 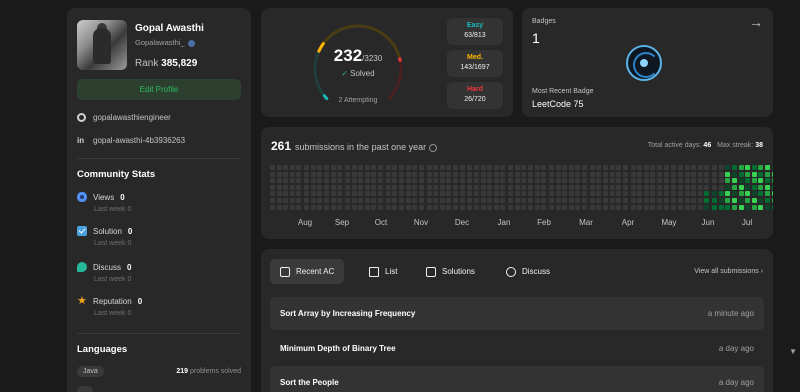 What do you see at coordinates (793, 351) in the screenshot?
I see `scrollbar-down-arrow: ▼` at bounding box center [793, 351].